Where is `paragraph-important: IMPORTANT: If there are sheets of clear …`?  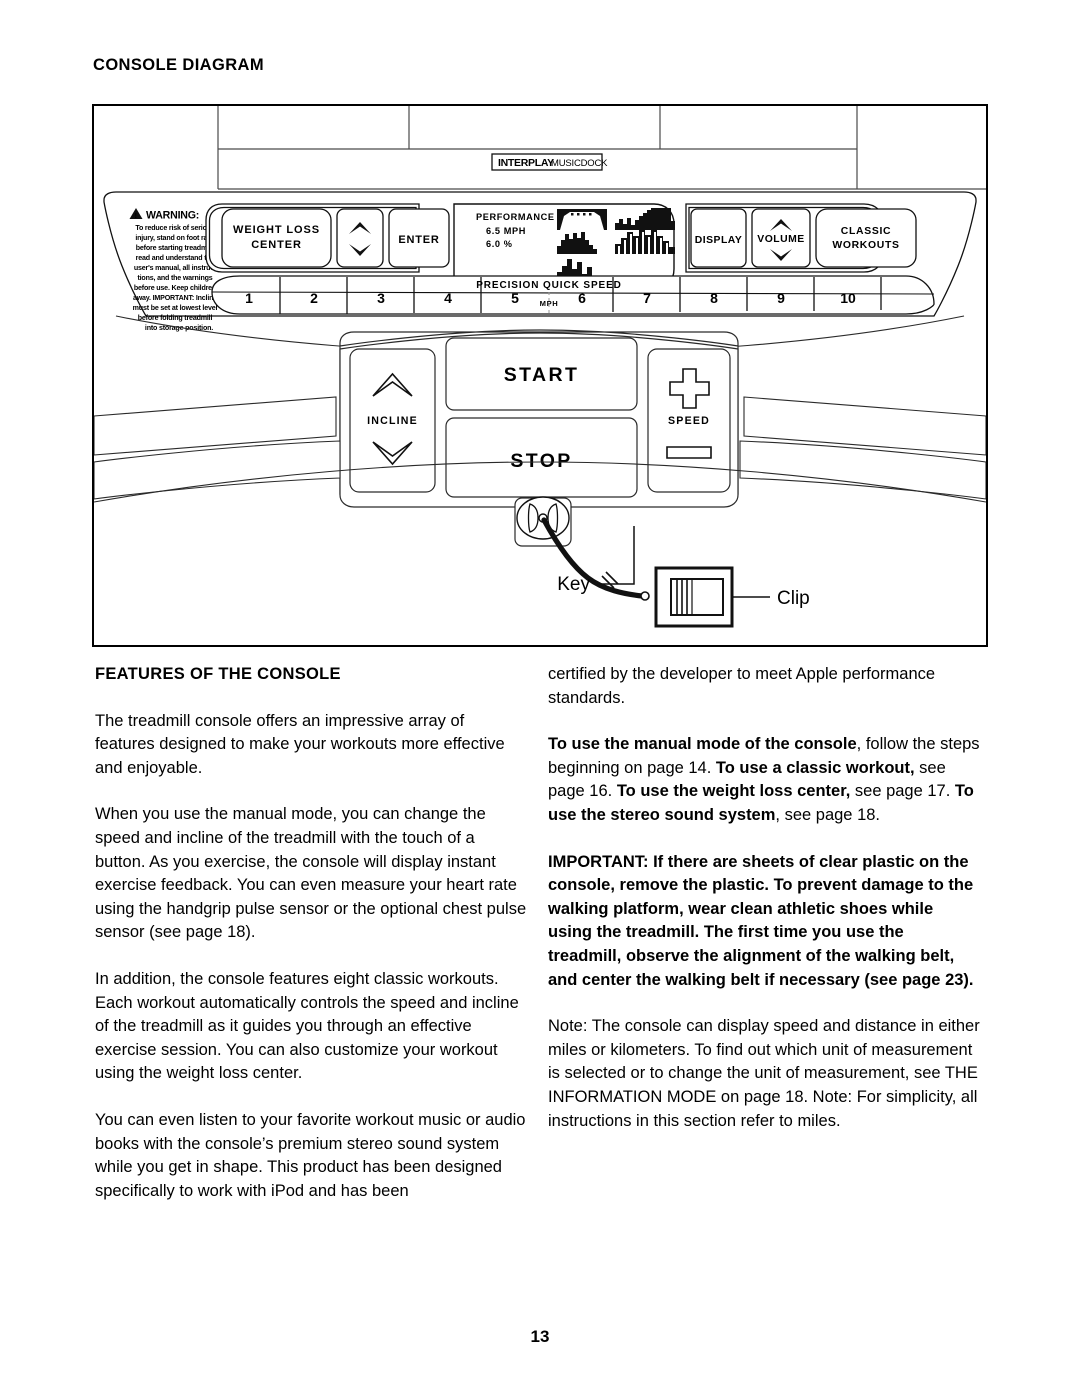 paragraph-important: IMPORTANT: If there are sheets of clear … is located at coordinates (761, 920).